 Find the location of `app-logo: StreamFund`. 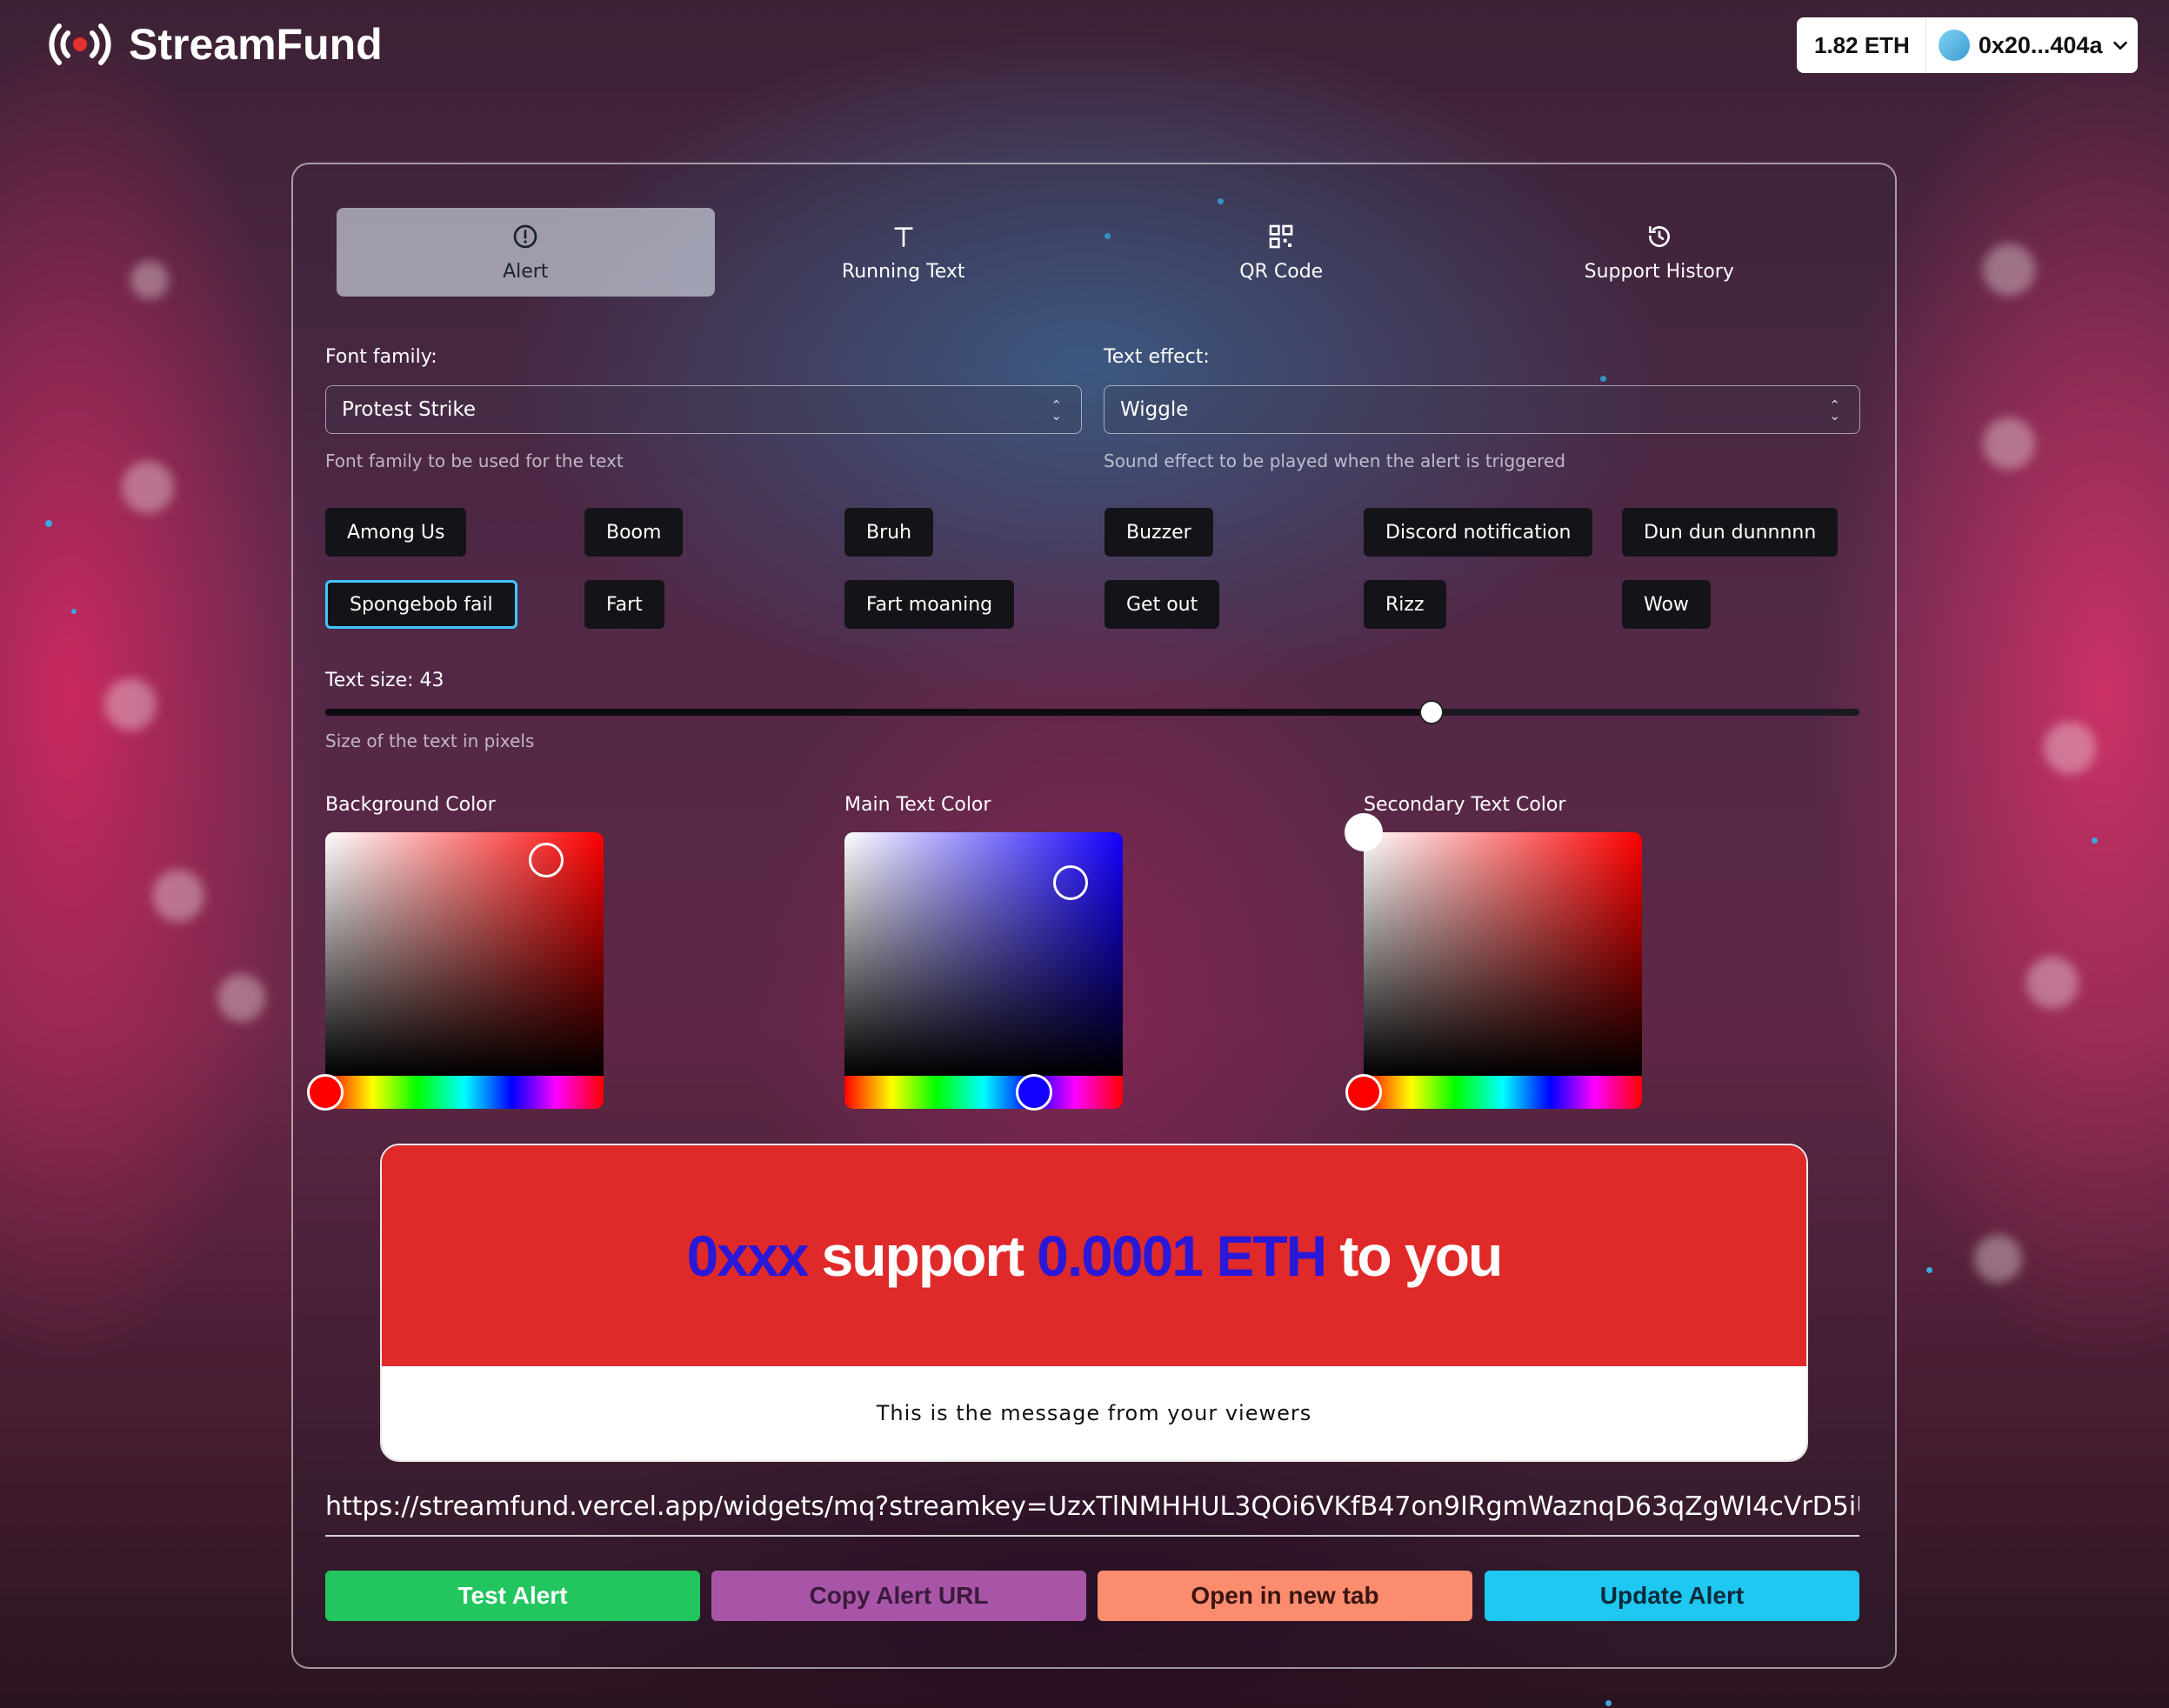

app-logo: StreamFund is located at coordinates (213, 44).